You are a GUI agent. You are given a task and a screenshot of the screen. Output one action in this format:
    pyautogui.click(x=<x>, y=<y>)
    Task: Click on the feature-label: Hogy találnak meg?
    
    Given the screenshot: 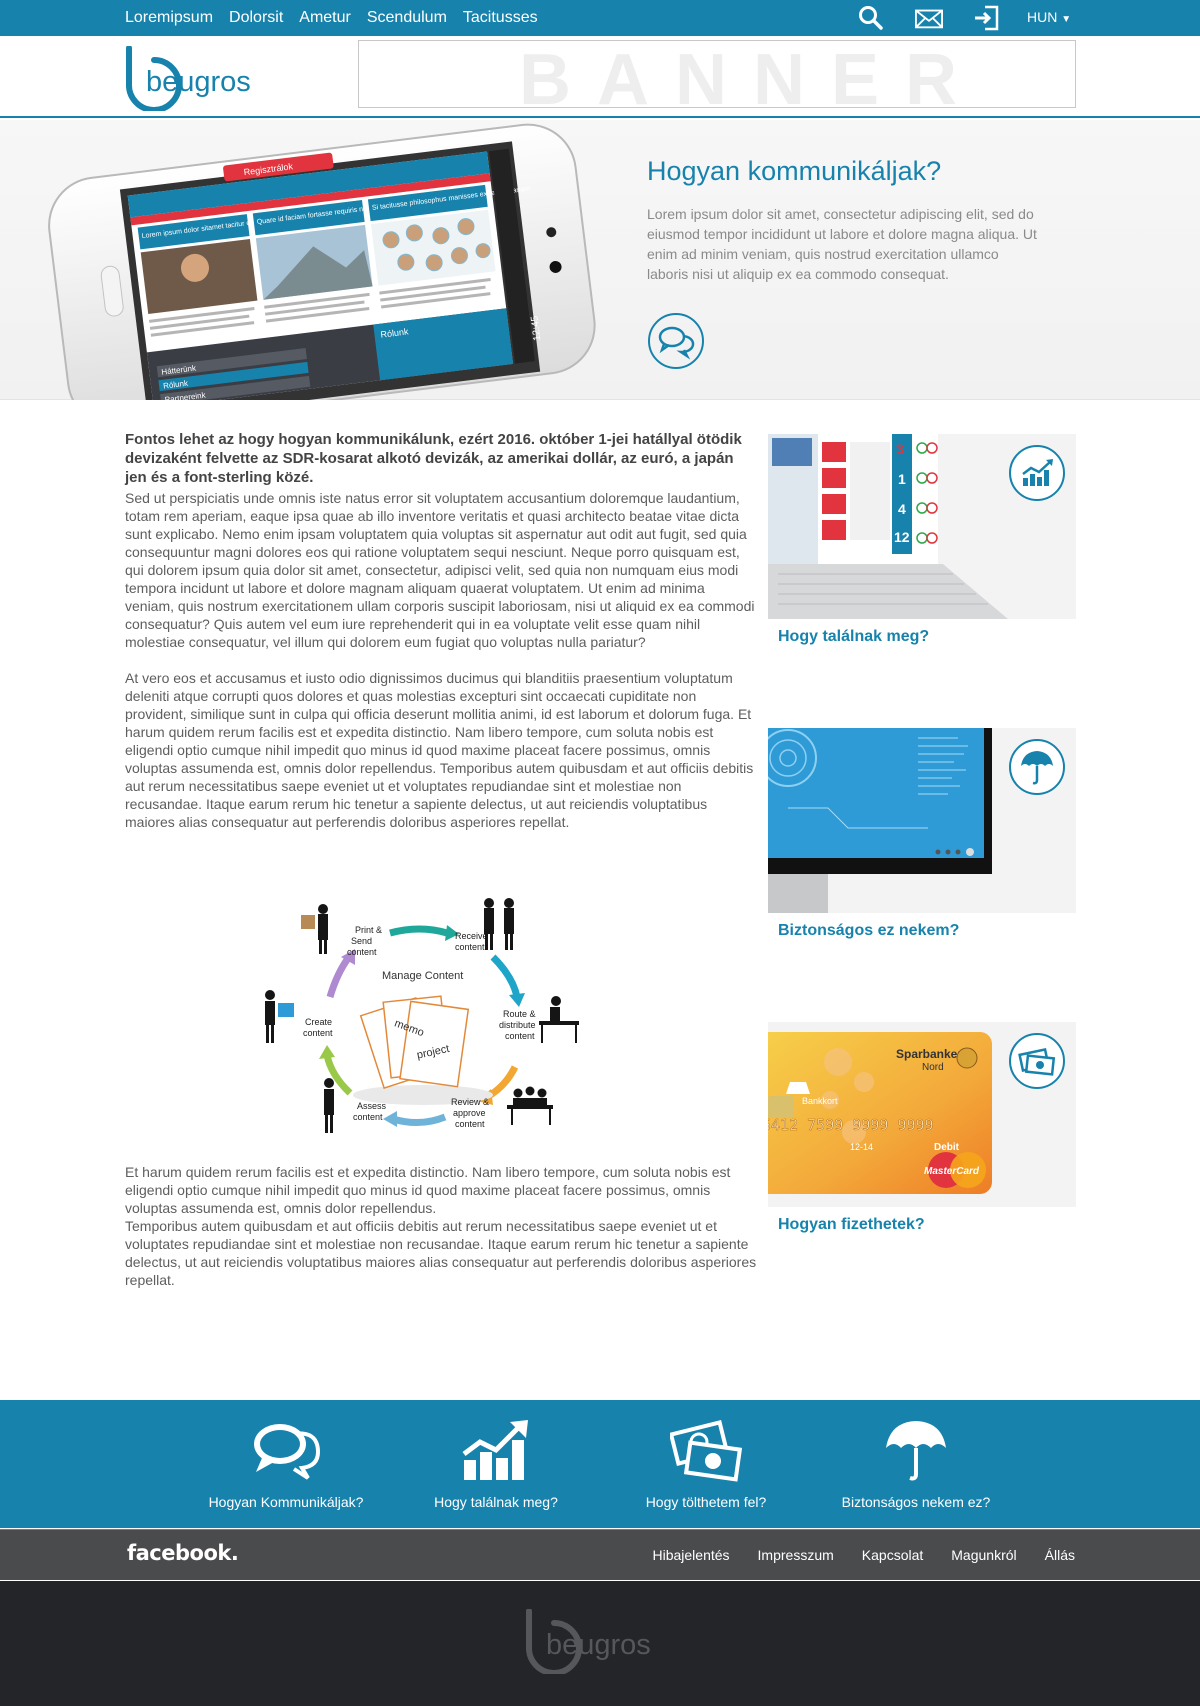 What is the action you would take?
    pyautogui.click(x=496, y=1502)
    